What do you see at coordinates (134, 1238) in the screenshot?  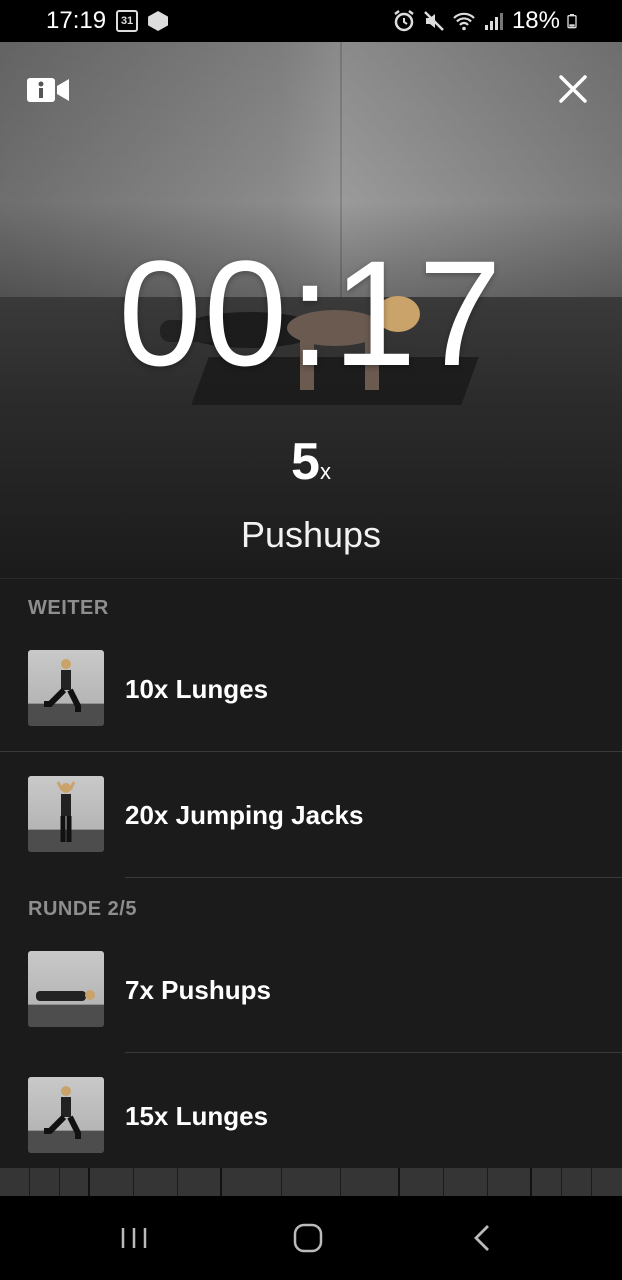 I see `recent-apps-icon` at bounding box center [134, 1238].